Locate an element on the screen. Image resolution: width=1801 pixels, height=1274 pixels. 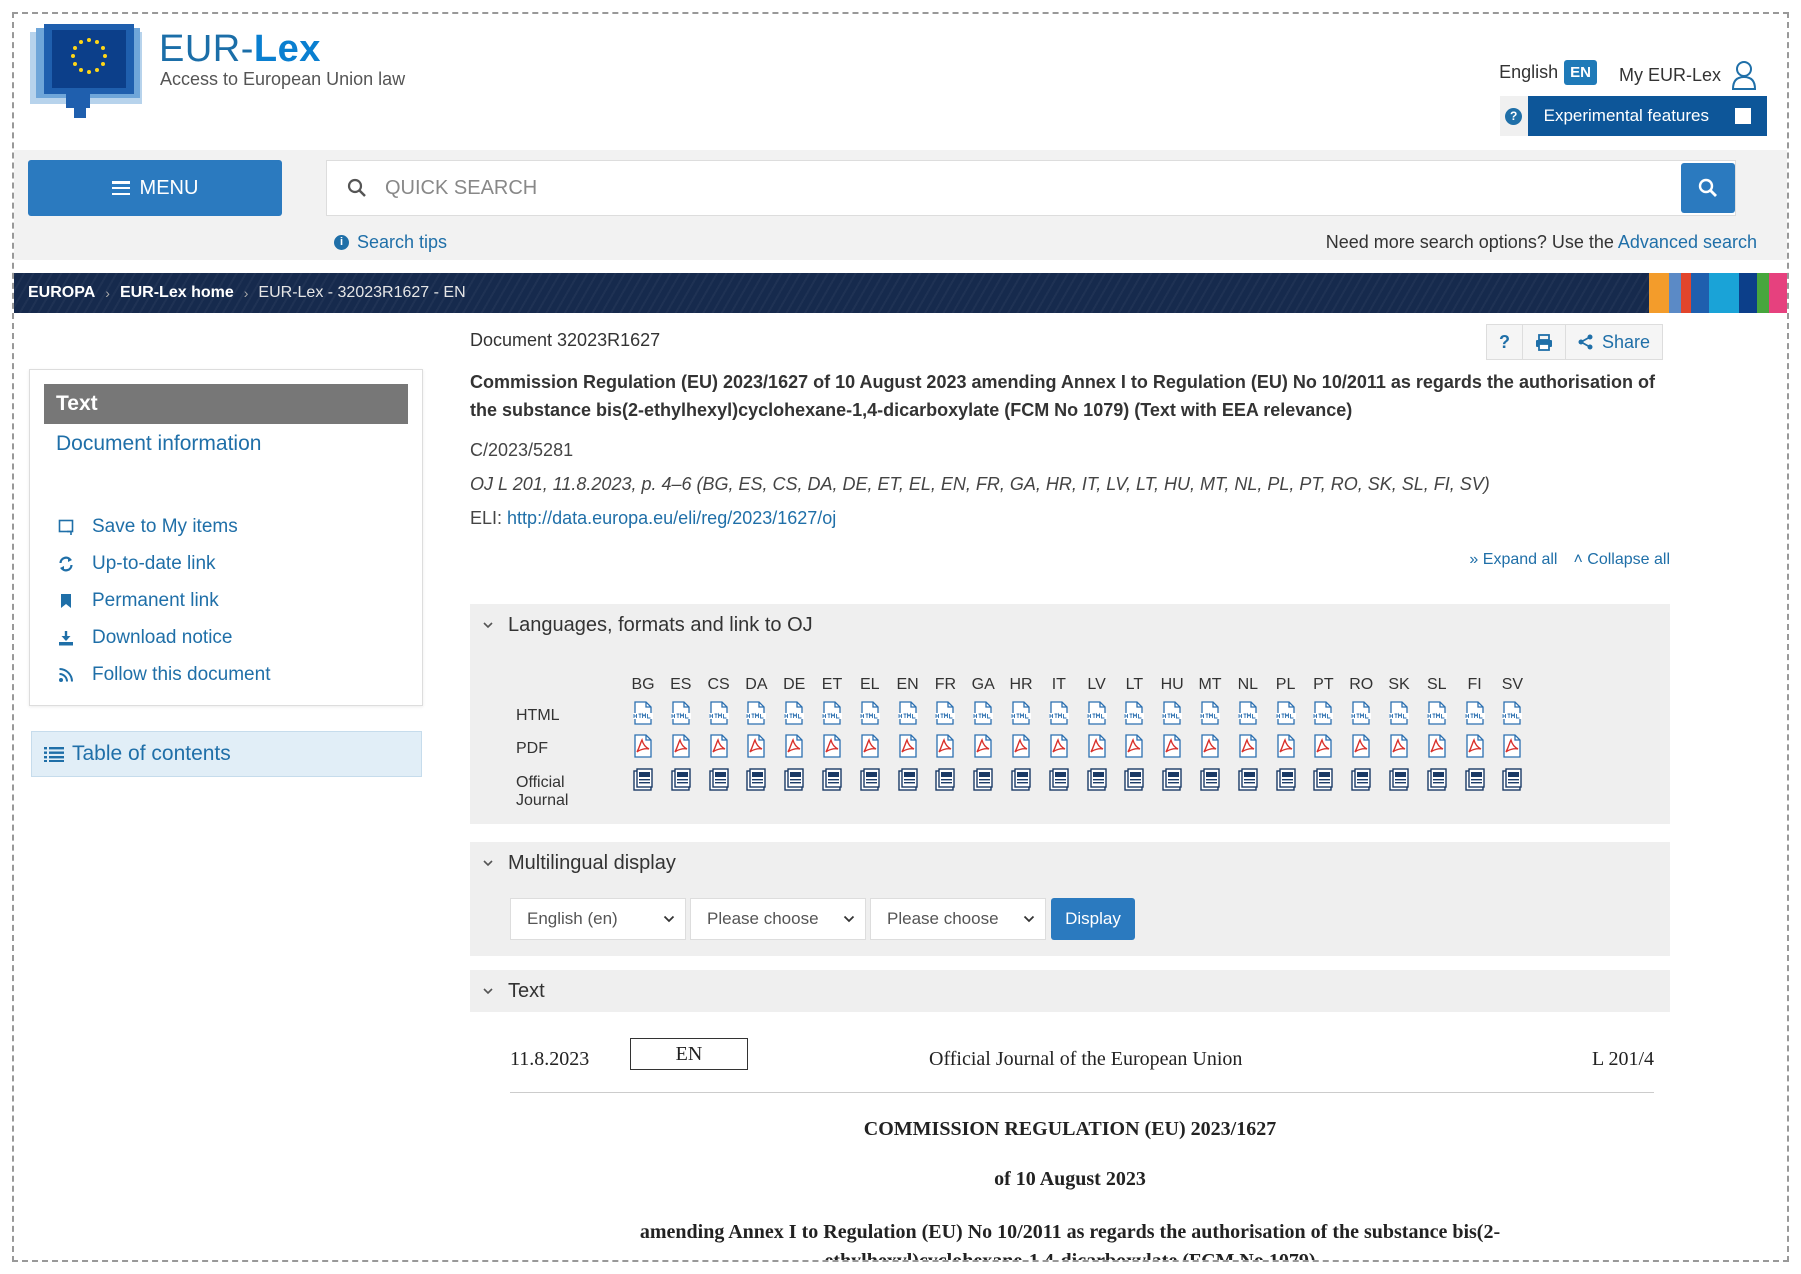
experimental-checkbox is located at coordinates (1743, 116).